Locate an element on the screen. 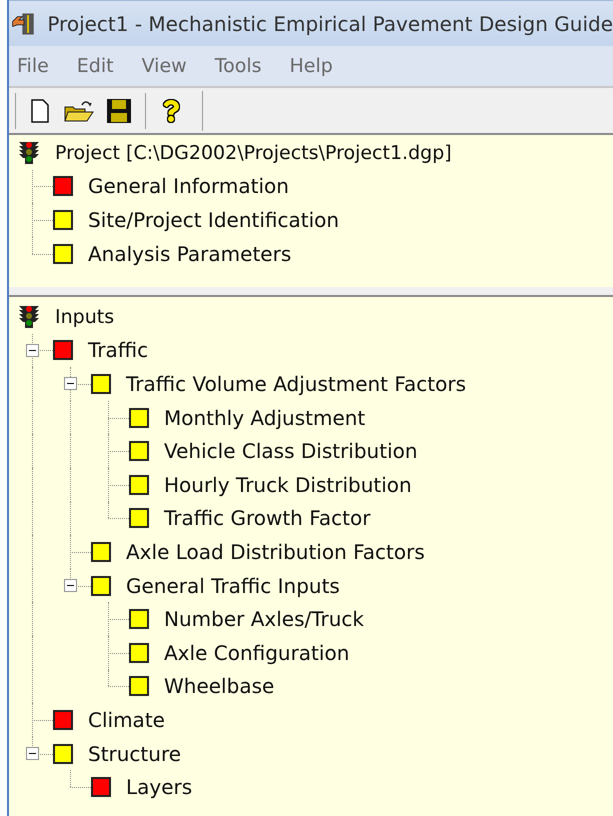 Image resolution: width=613 pixels, height=816 pixels. tree-item: Monthly Adjustment is located at coordinates (265, 417).